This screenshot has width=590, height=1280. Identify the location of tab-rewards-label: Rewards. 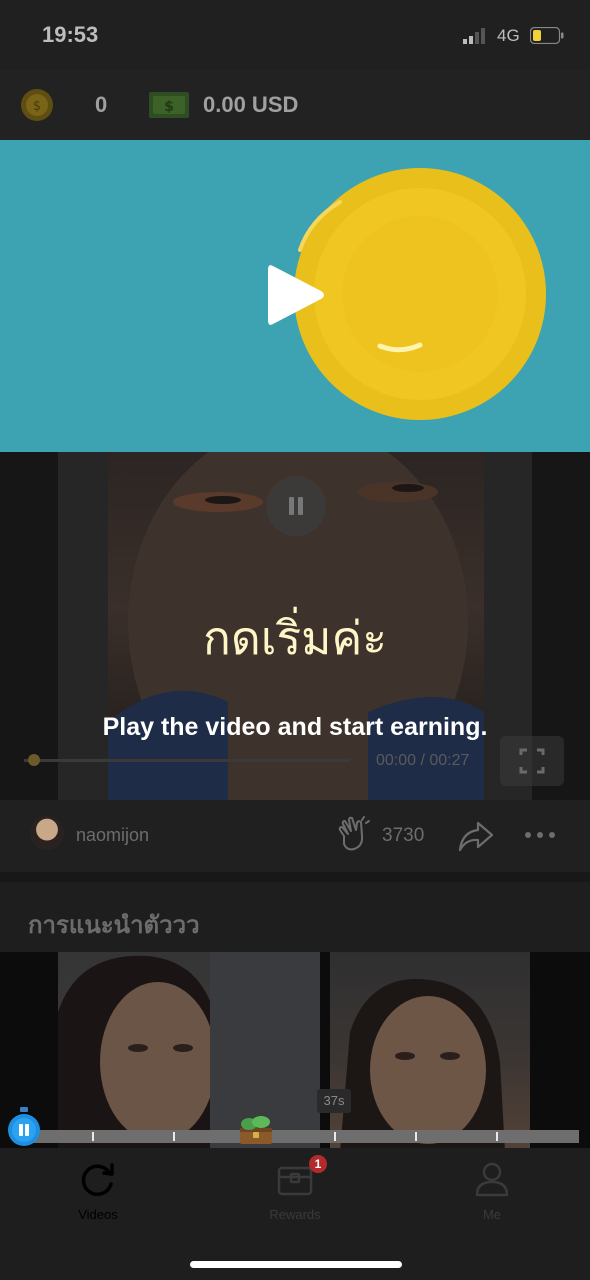
(295, 1214).